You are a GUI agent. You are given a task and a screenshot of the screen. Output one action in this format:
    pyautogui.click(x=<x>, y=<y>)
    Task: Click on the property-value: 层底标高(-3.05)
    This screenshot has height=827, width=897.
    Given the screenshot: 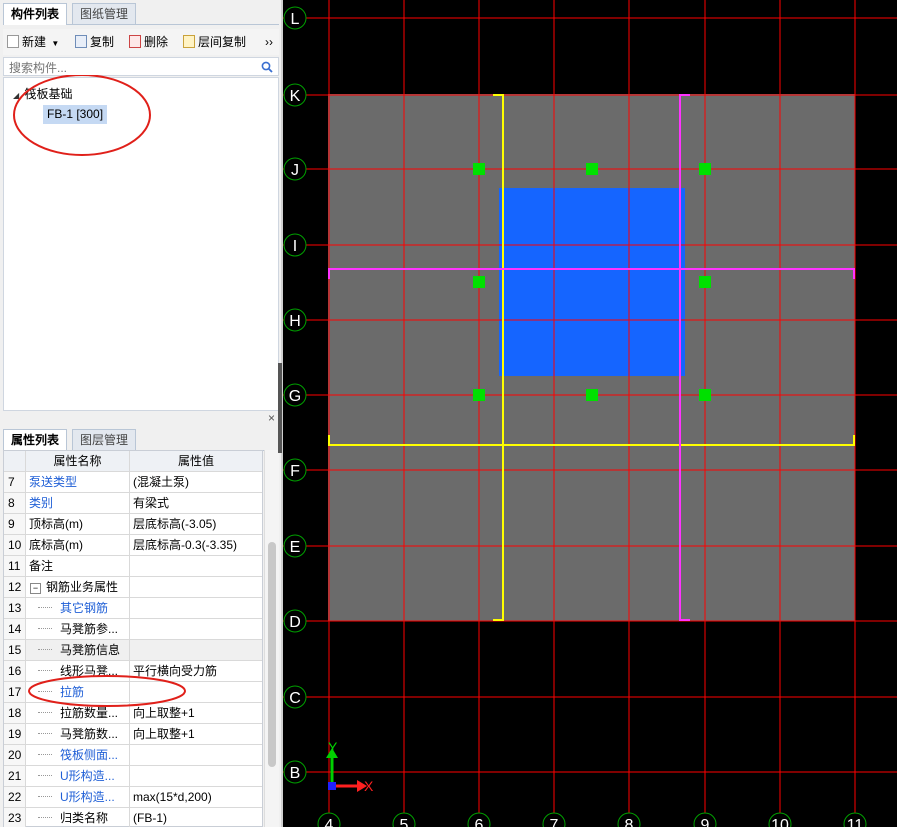 What is the action you would take?
    pyautogui.click(x=196, y=524)
    